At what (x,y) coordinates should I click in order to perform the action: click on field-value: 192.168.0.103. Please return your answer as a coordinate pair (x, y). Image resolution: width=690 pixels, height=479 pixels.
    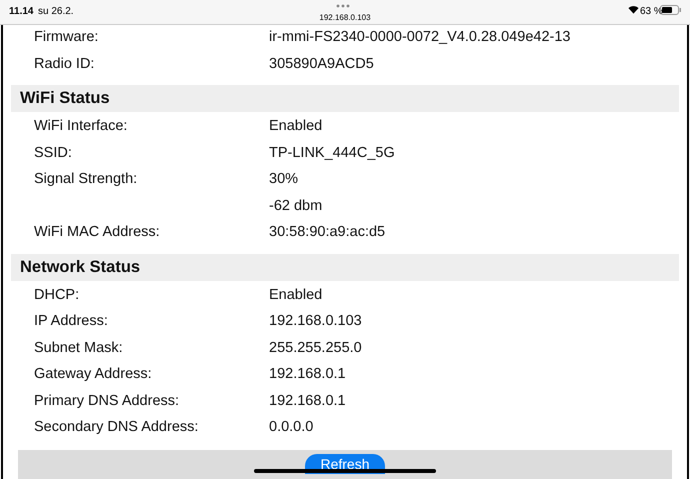
    Looking at the image, I should click on (315, 322).